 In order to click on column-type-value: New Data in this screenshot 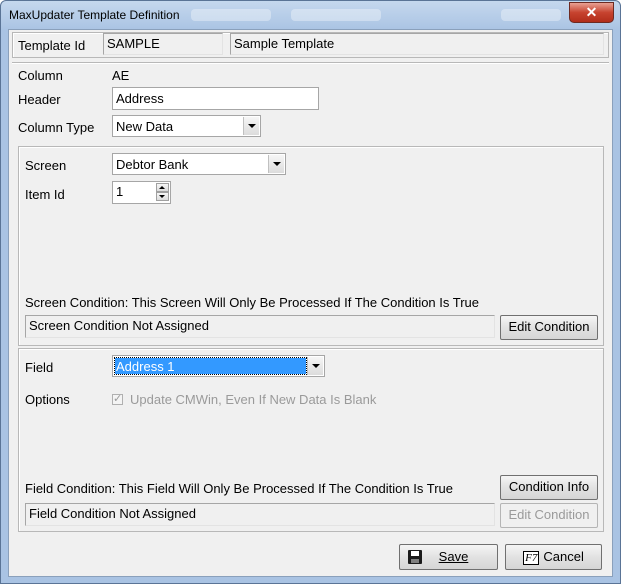, I will do `click(145, 126)`.